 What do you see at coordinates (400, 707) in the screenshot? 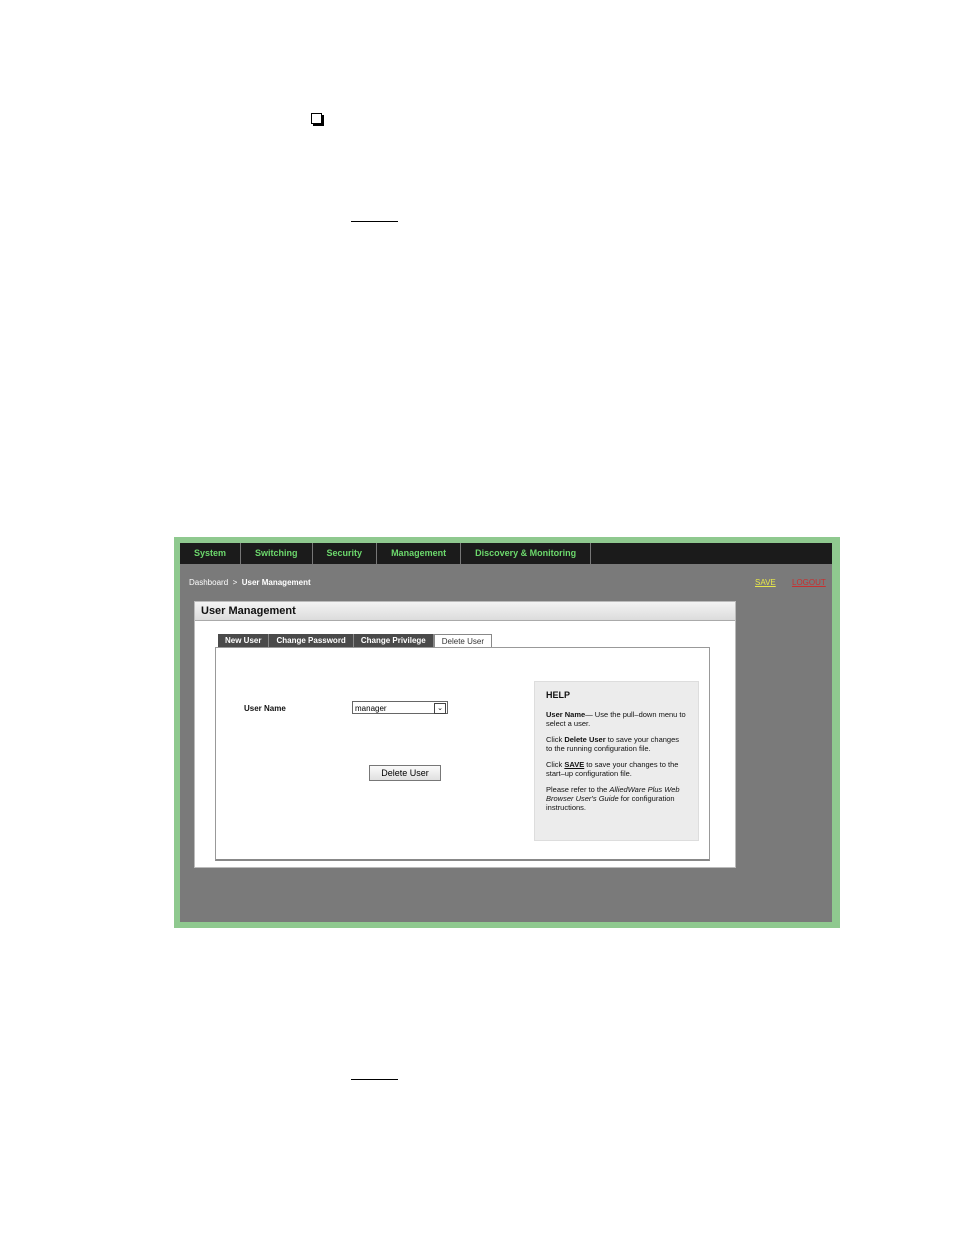
I see `user-name-select: manager ⌄` at bounding box center [400, 707].